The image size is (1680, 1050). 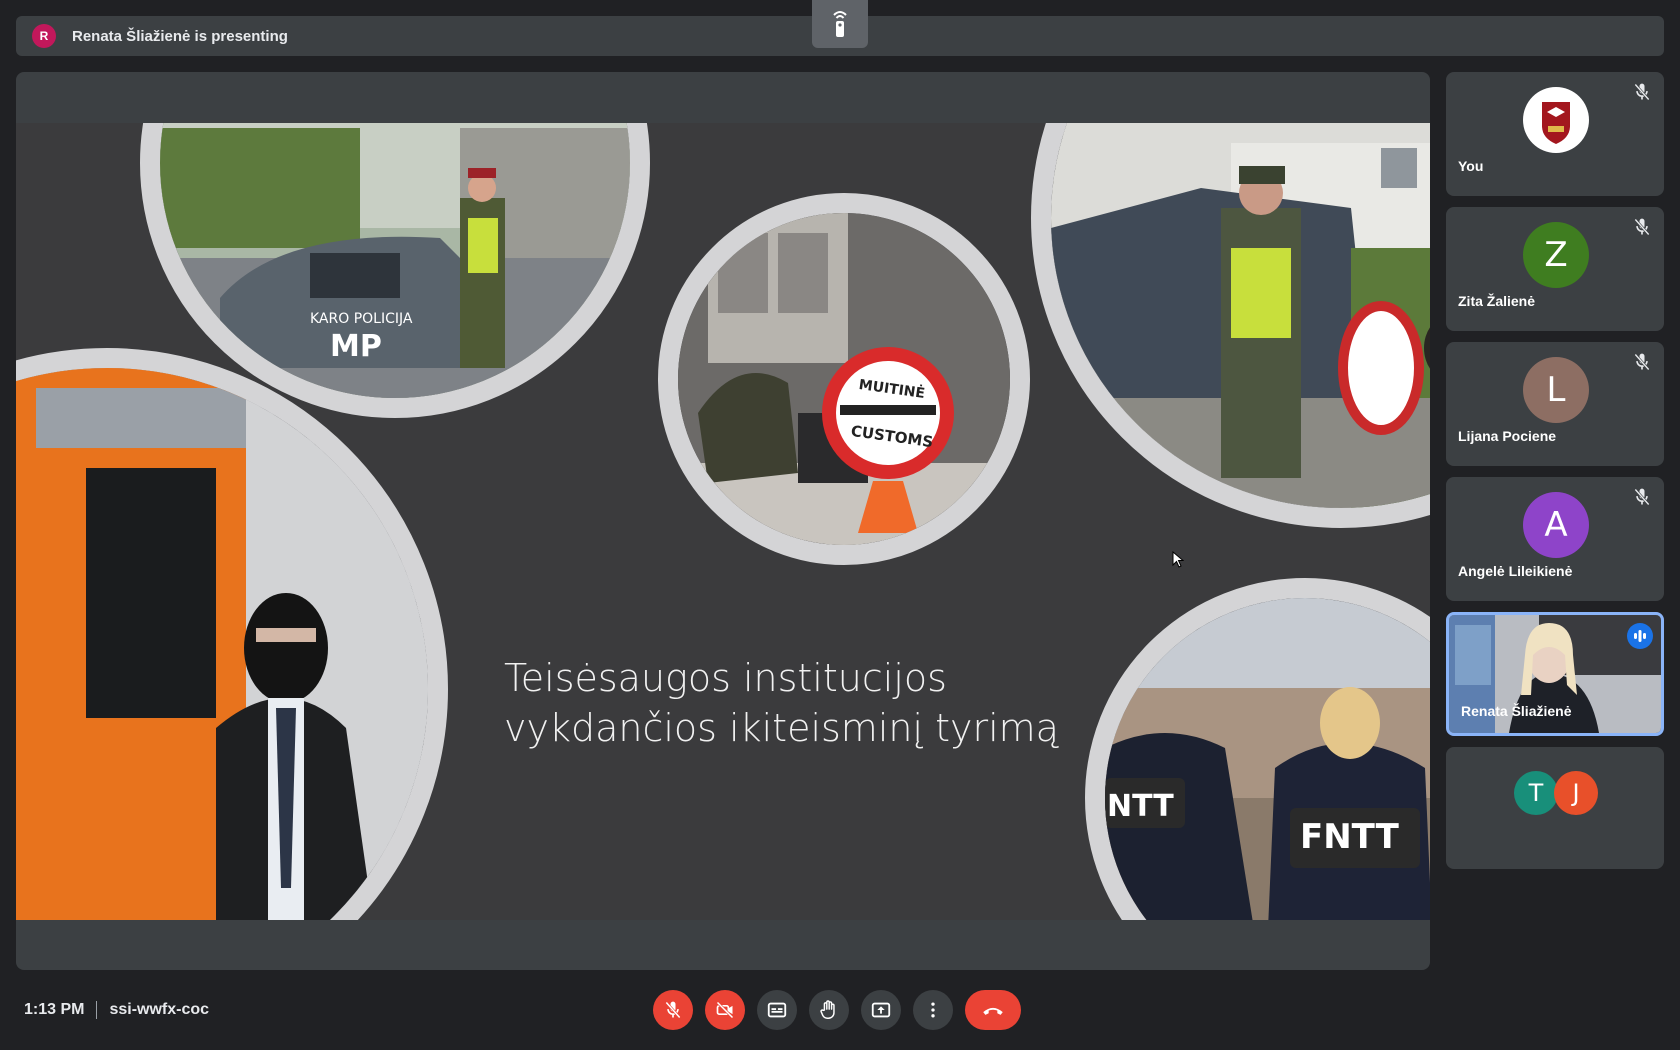 I want to click on avatar, so click(x=1556, y=120).